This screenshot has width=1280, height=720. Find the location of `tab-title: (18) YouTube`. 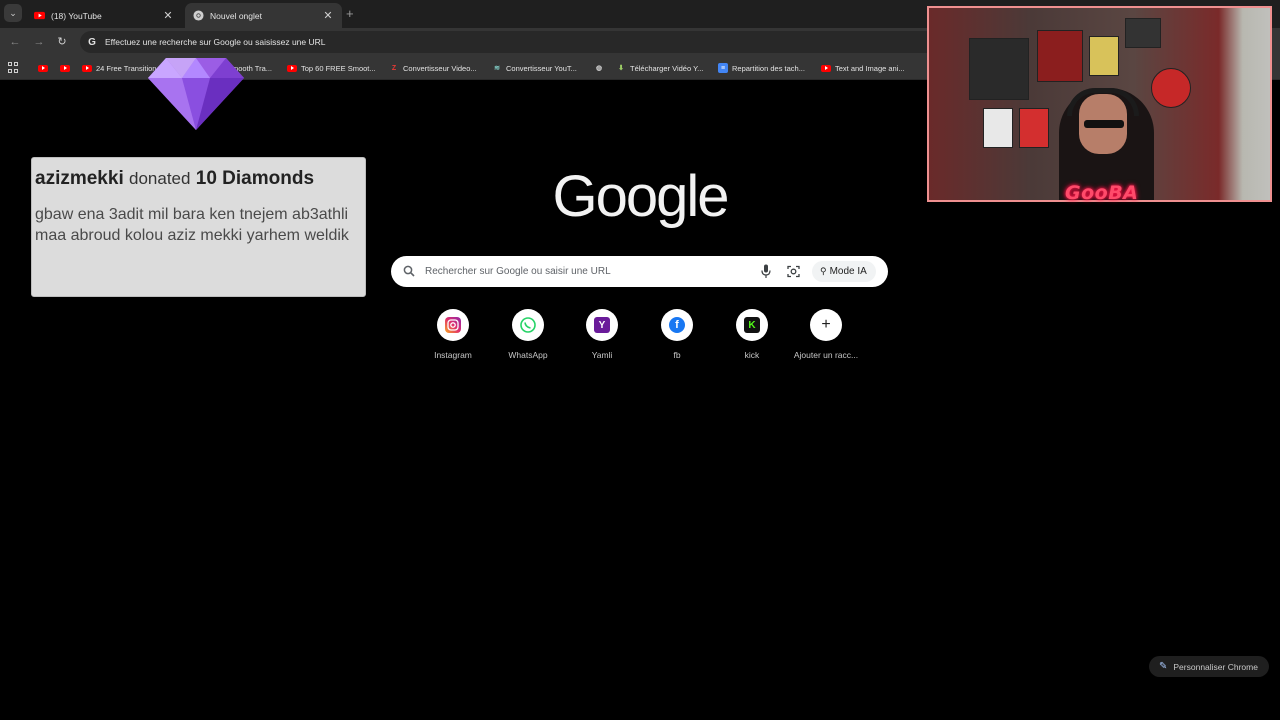

tab-title: (18) YouTube is located at coordinates (76, 15).